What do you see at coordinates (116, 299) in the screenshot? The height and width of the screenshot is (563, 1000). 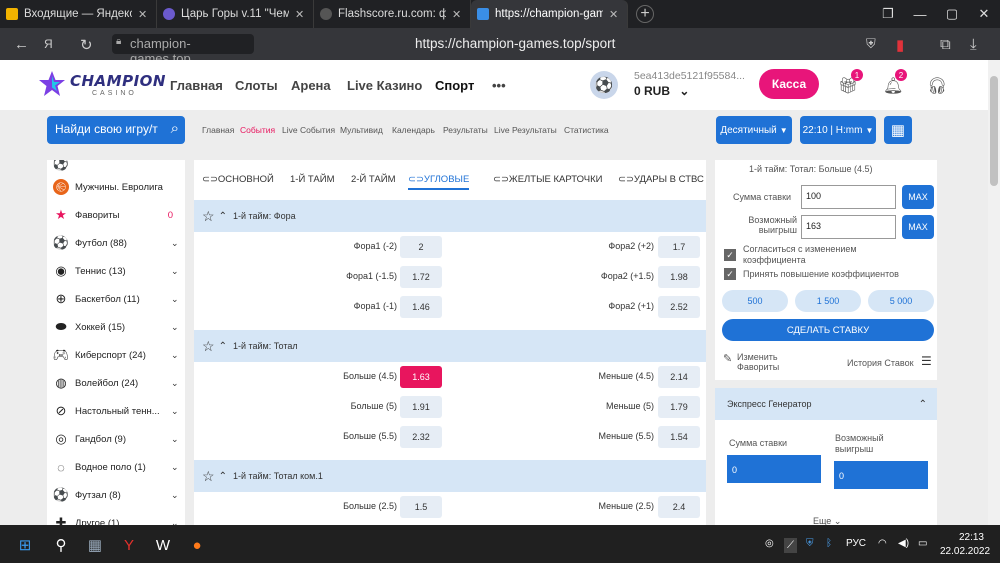 I see `sidebar-item: ⊕ Баскетбол (11) ⌄` at bounding box center [116, 299].